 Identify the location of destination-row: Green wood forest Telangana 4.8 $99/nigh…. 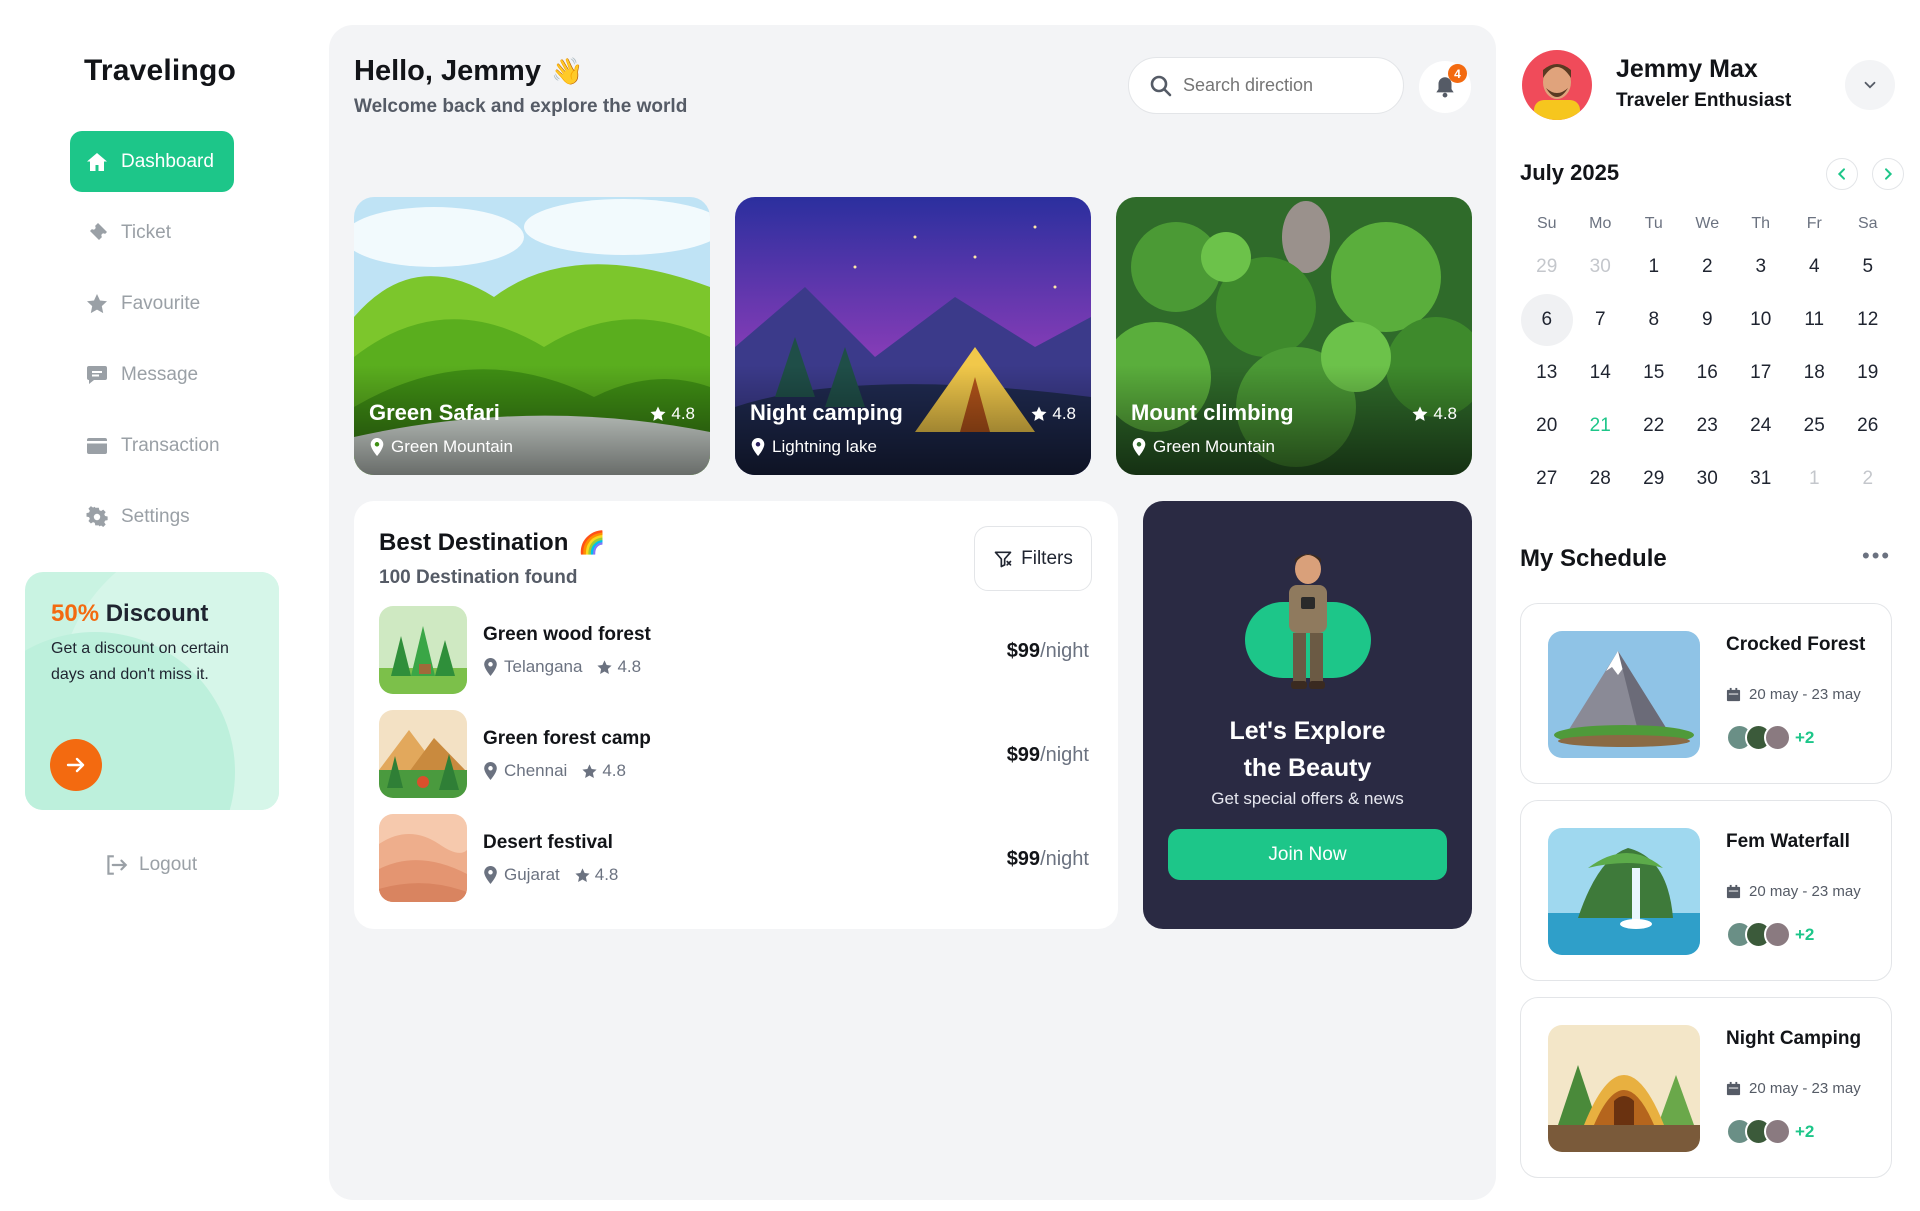
(739, 650).